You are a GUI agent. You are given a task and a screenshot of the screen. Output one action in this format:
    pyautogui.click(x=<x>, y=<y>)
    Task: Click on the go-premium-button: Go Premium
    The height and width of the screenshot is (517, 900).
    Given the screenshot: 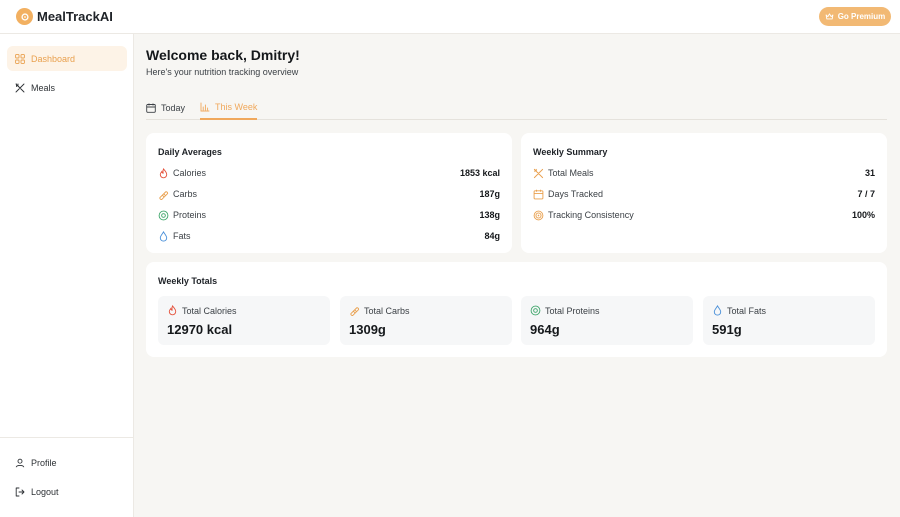 What is the action you would take?
    pyautogui.click(x=855, y=16)
    